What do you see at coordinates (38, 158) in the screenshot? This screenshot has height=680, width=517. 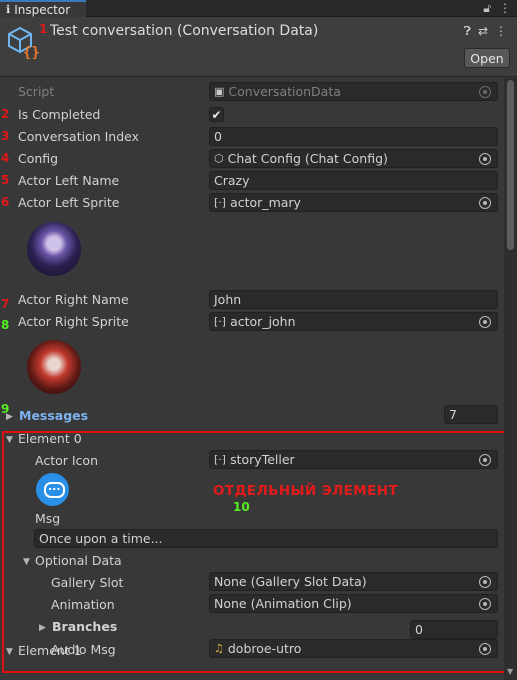 I see `config-label: Config` at bounding box center [38, 158].